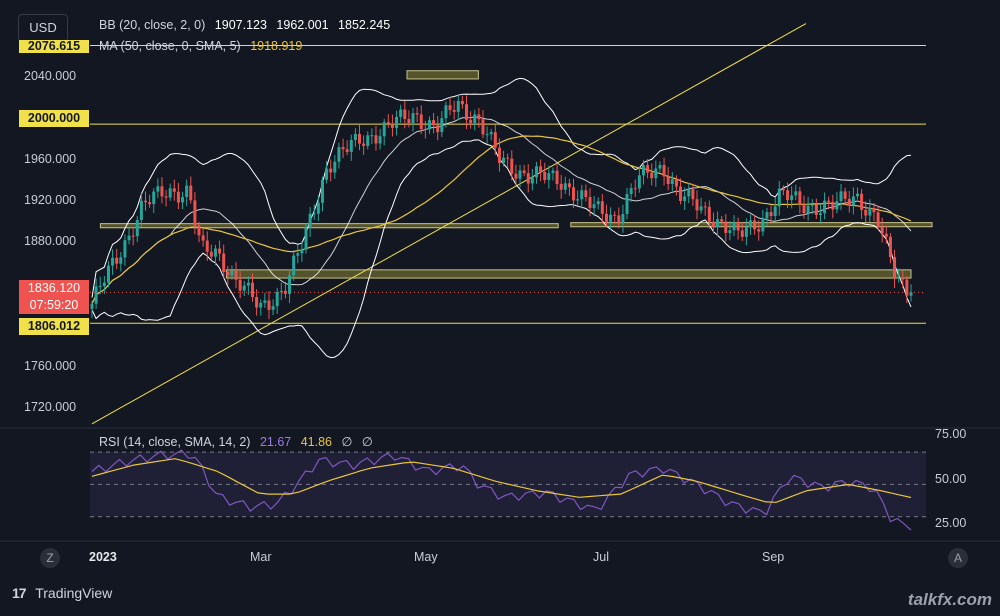  What do you see at coordinates (43, 28) in the screenshot?
I see `currency-selector: USD` at bounding box center [43, 28].